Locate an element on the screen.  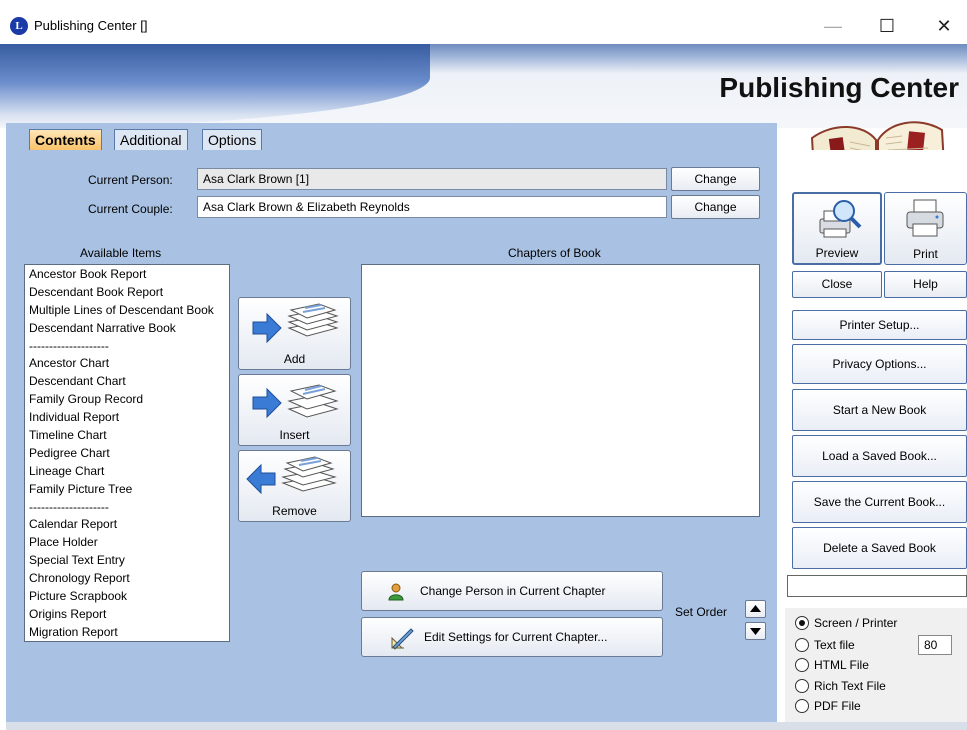
preview-button: Preview is located at coordinates (837, 228).